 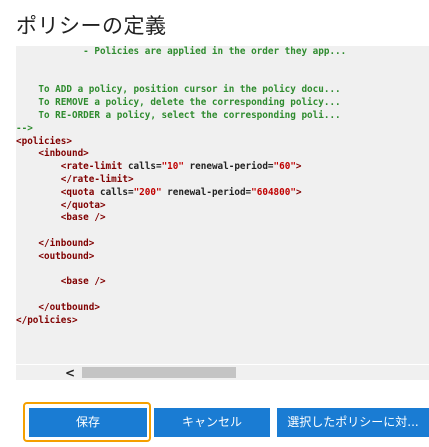 What do you see at coordinates (181, 206) in the screenshot?
I see `code-line: </quota>` at bounding box center [181, 206].